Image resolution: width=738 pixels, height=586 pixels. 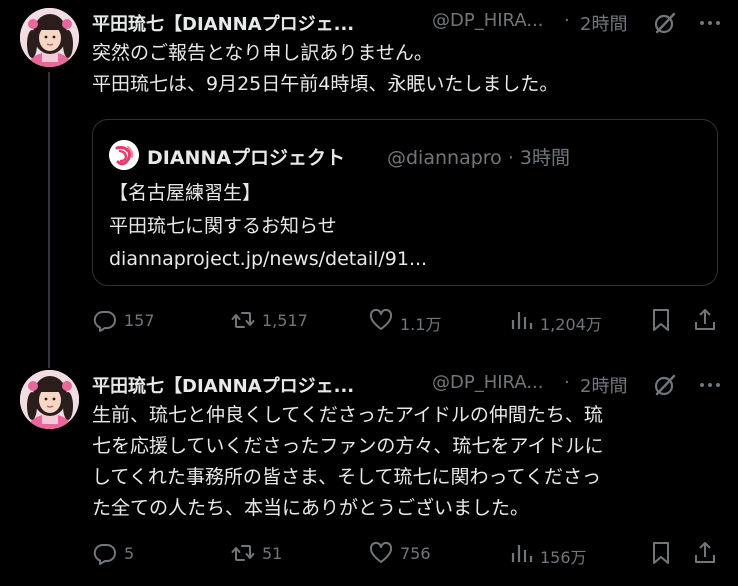 What do you see at coordinates (421, 324) in the screenshot?
I see `like-count: 1.1万` at bounding box center [421, 324].